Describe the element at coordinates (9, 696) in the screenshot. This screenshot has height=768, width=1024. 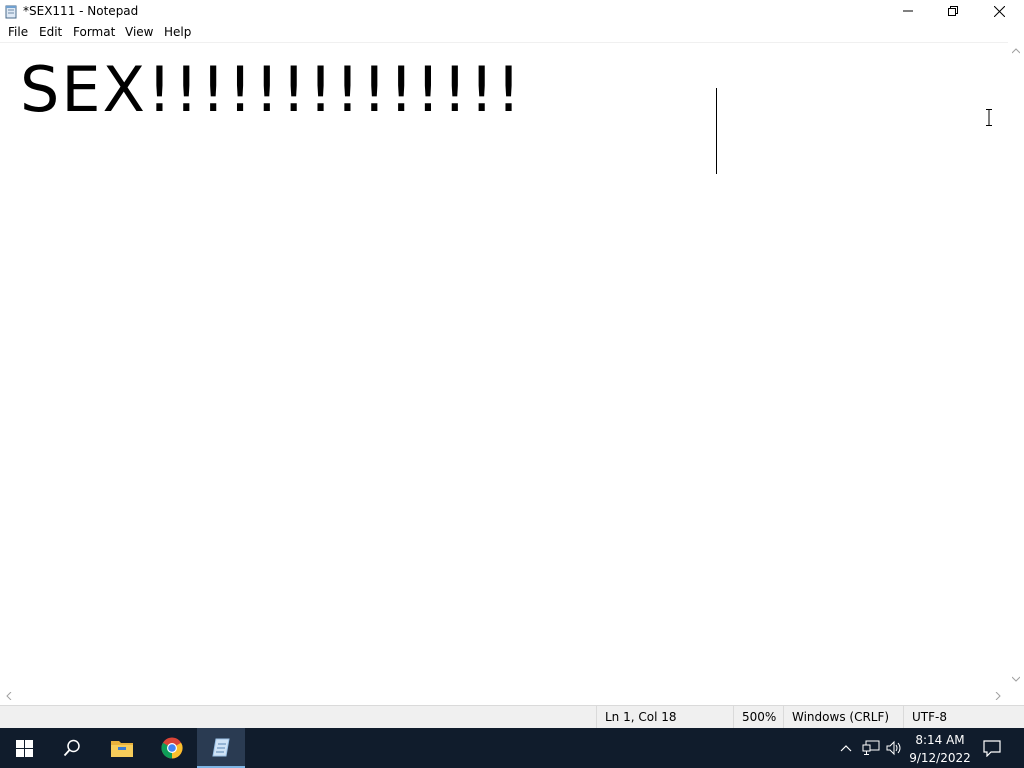
I see `scroll-left-icon` at that location.